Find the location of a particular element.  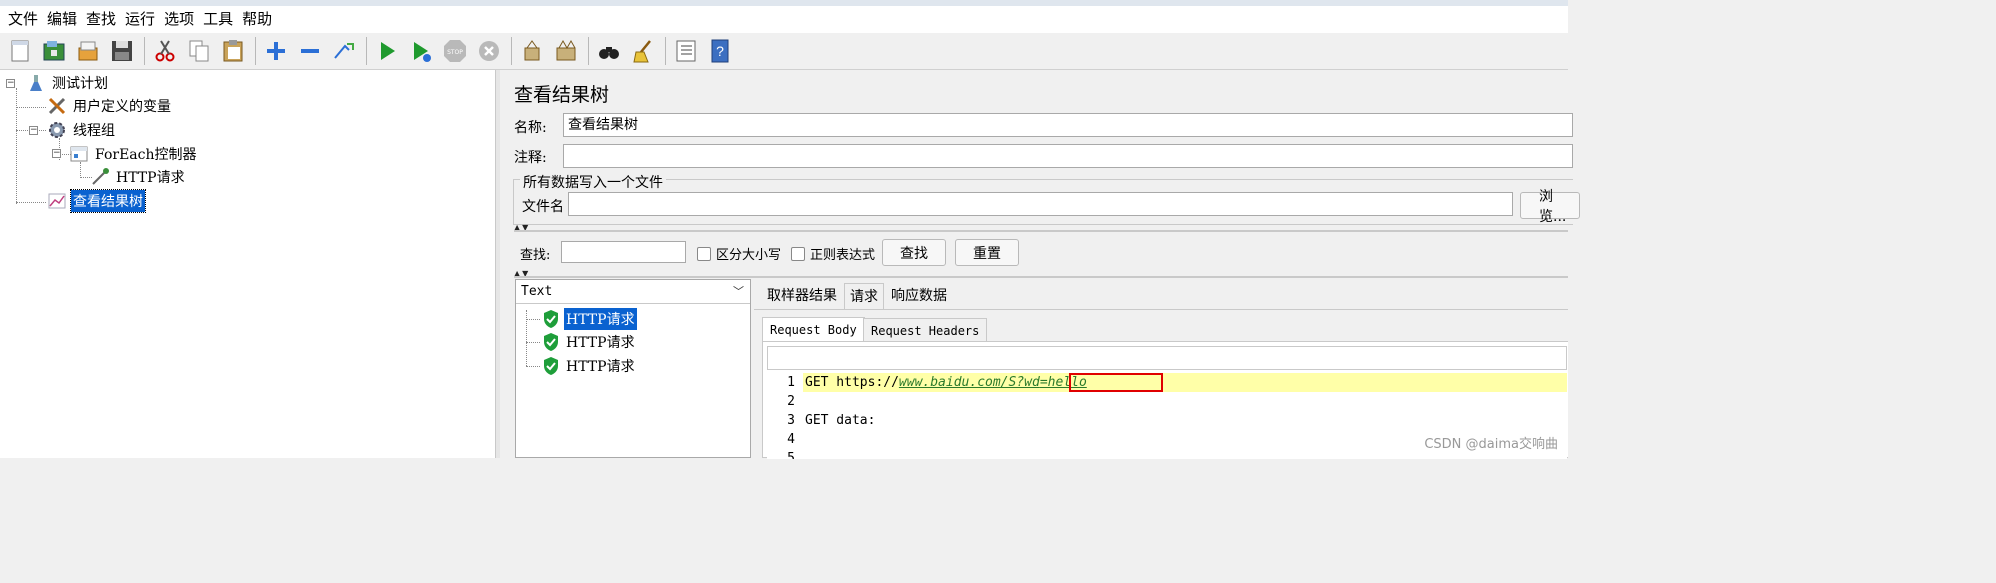

clear-icon is located at coordinates (532, 51).